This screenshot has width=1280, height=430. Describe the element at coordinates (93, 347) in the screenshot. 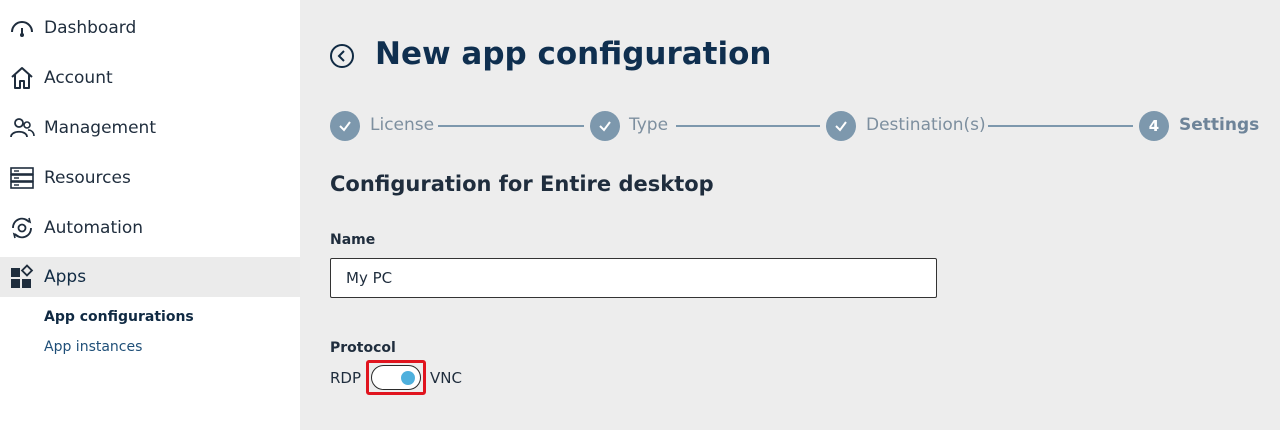

I see `sidebar-subitem-app-instances: App instances` at that location.